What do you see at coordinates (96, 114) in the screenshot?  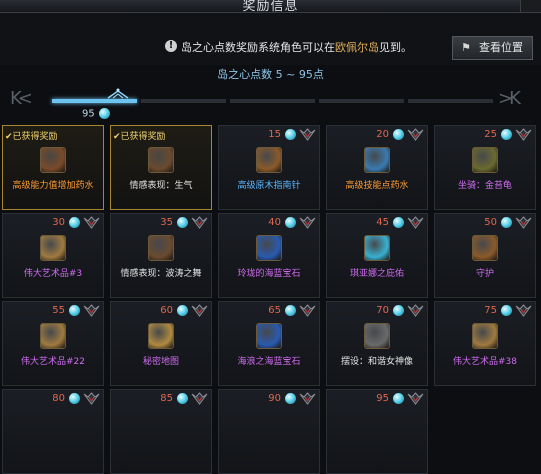 I see `current-points: 95` at bounding box center [96, 114].